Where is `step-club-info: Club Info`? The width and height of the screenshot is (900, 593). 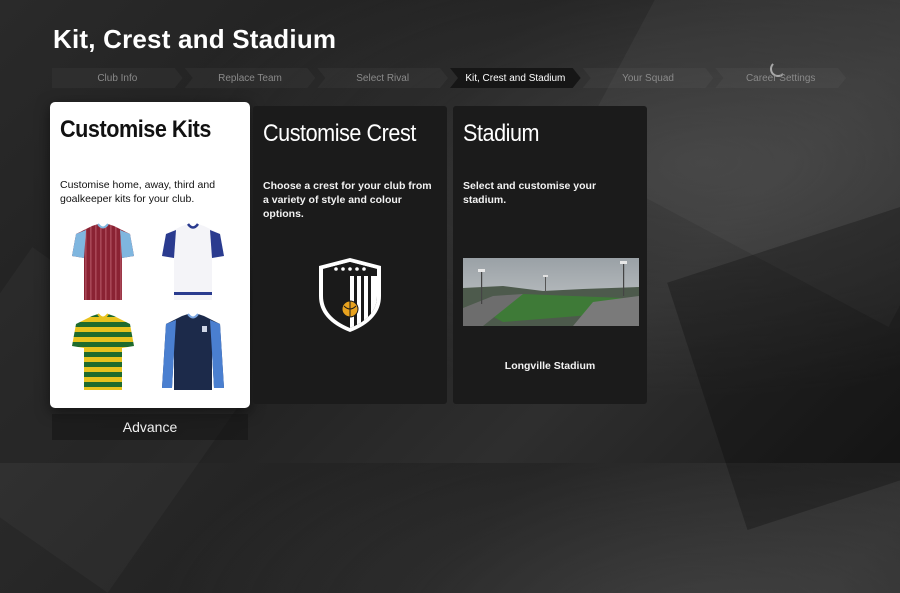
step-club-info: Club Info is located at coordinates (117, 78).